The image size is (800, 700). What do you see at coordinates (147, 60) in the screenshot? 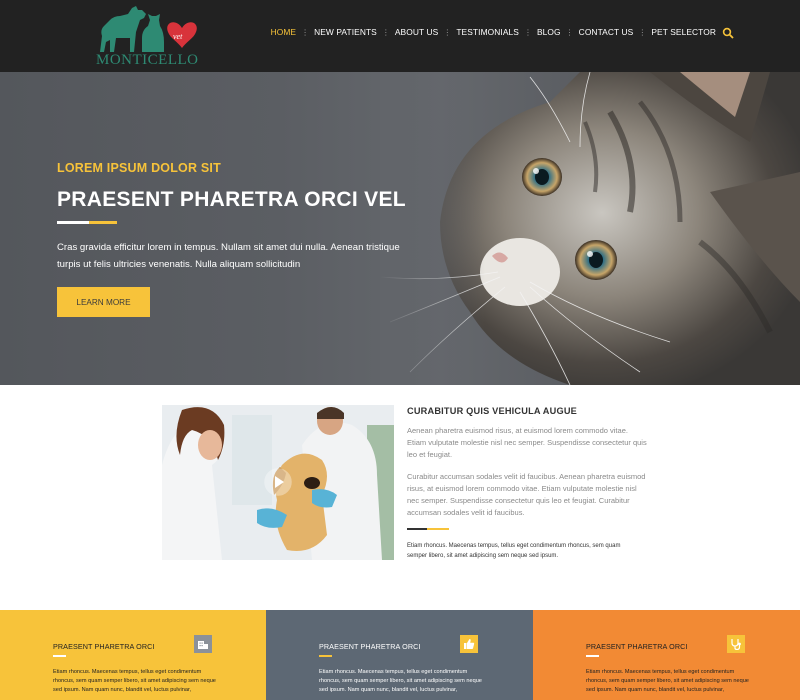
I see `logo-text: MONTICELLO` at bounding box center [147, 60].